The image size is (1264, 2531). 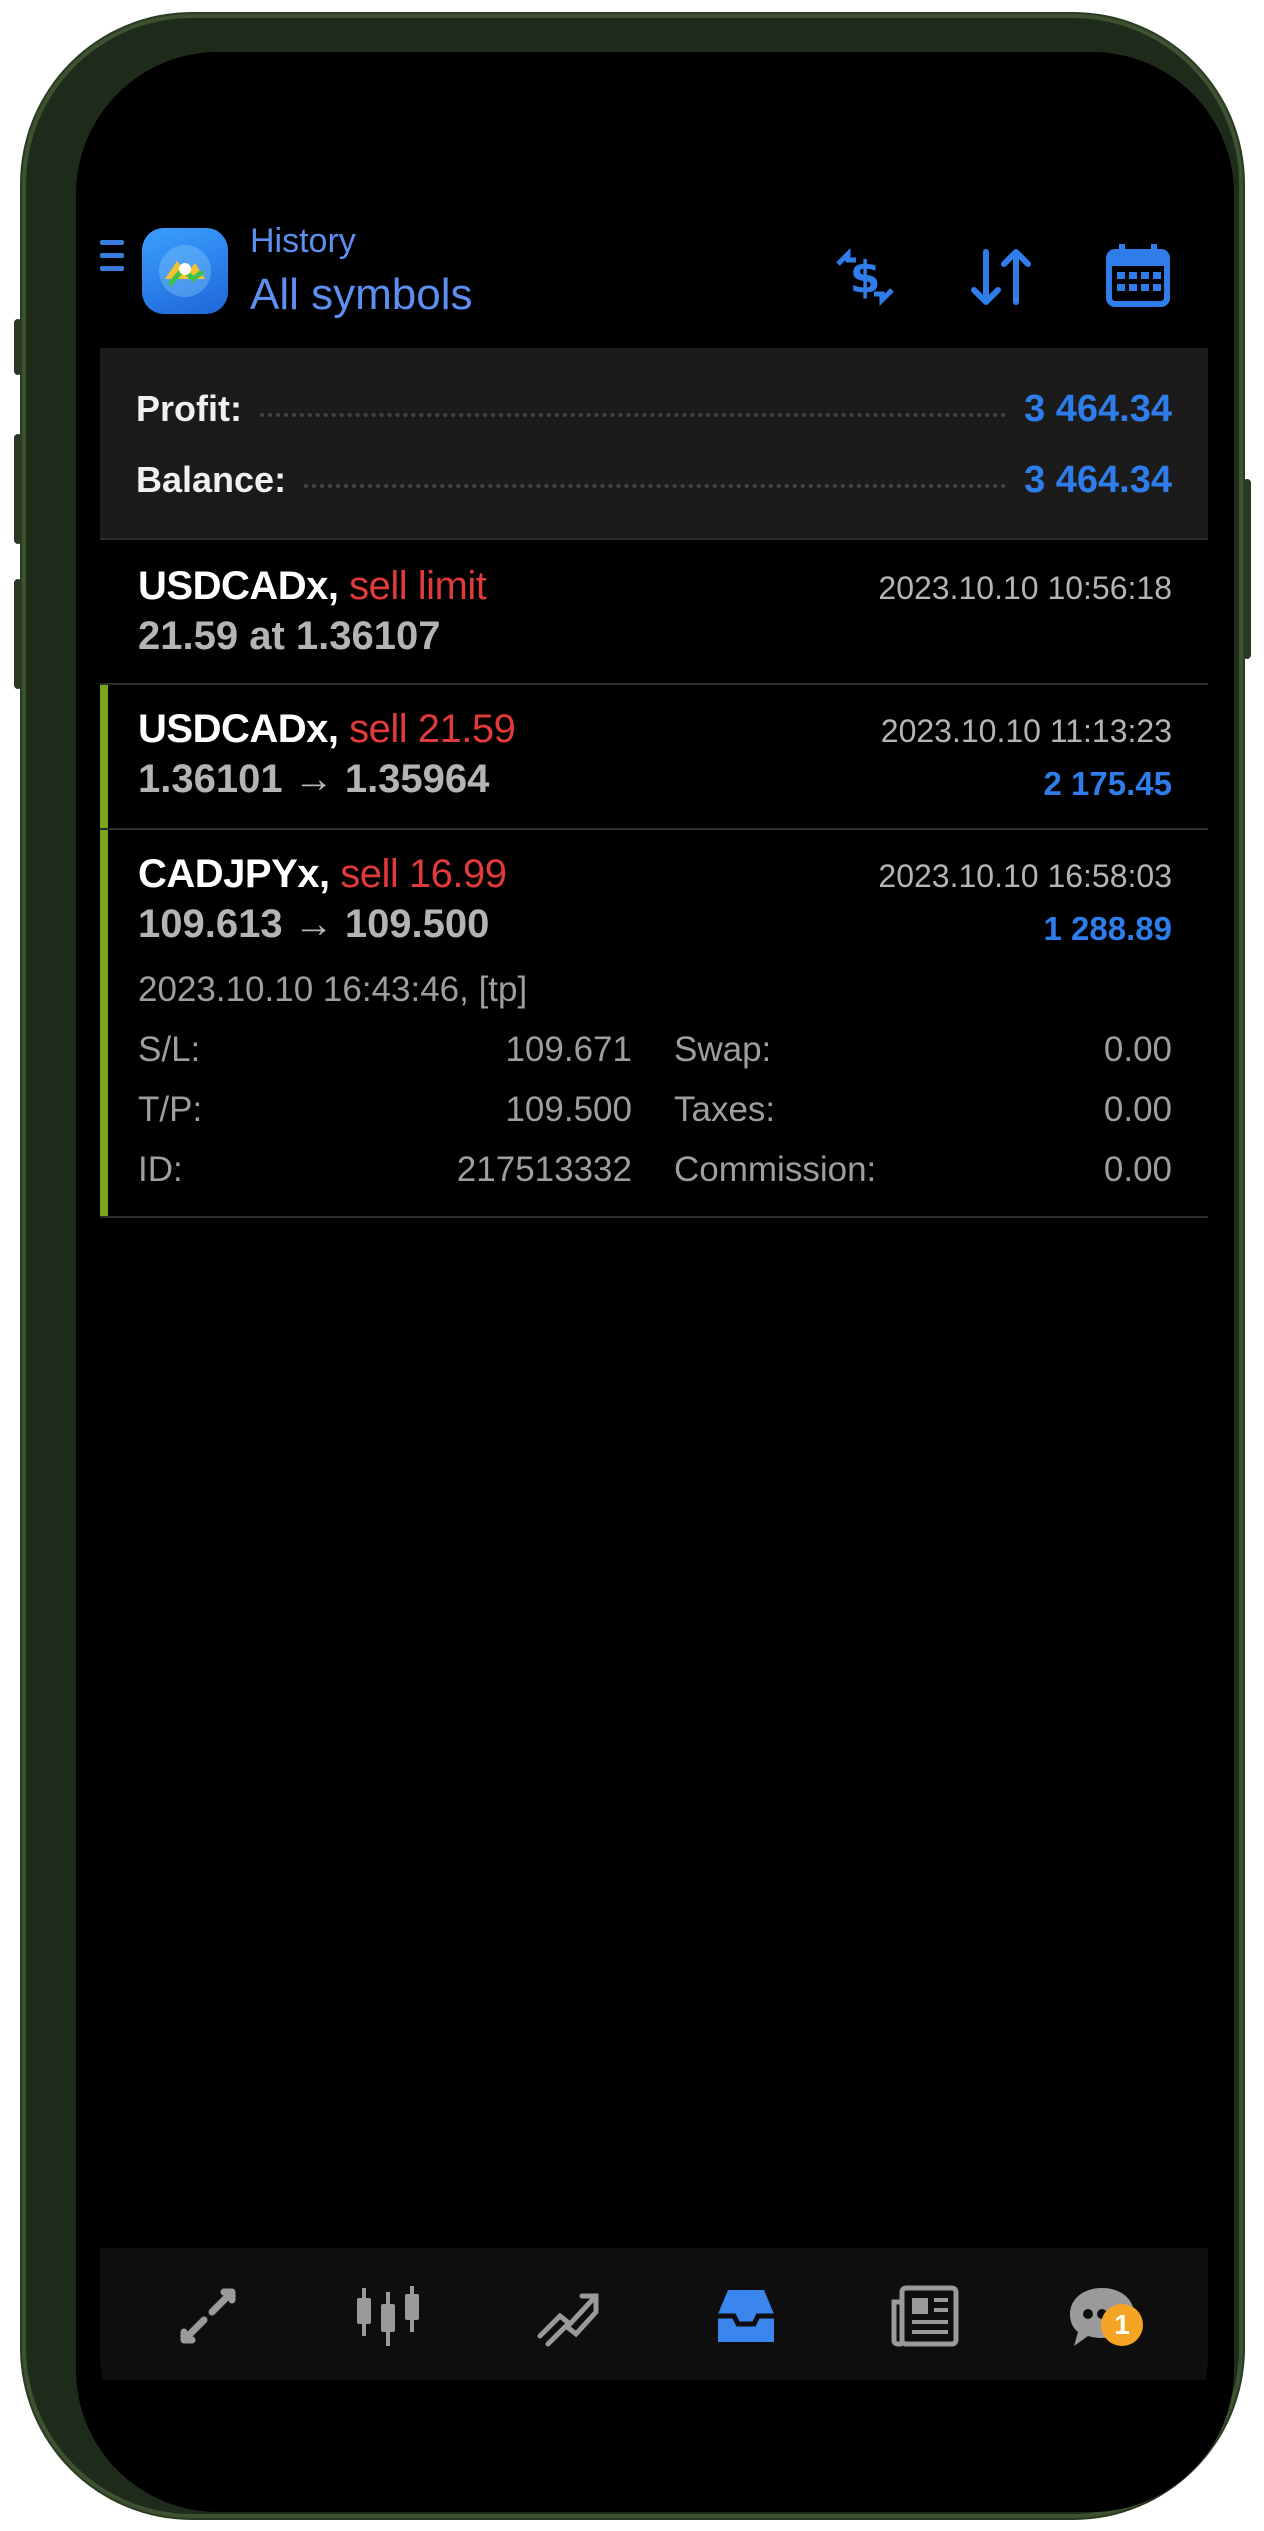 What do you see at coordinates (303, 241) in the screenshot?
I see `header-subtitle: History` at bounding box center [303, 241].